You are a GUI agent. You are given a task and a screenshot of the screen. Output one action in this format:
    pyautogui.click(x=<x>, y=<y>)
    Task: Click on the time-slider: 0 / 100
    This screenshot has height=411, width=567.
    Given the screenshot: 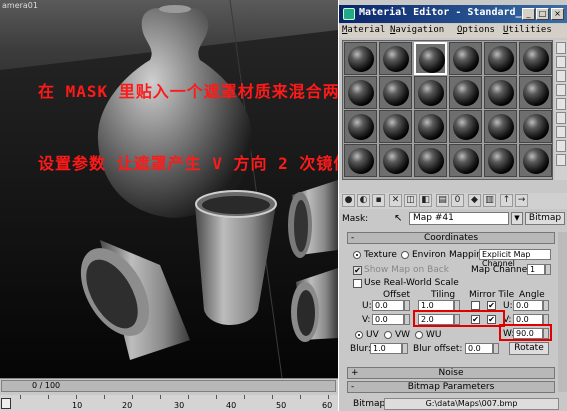 What is the action you would take?
    pyautogui.click(x=168, y=386)
    